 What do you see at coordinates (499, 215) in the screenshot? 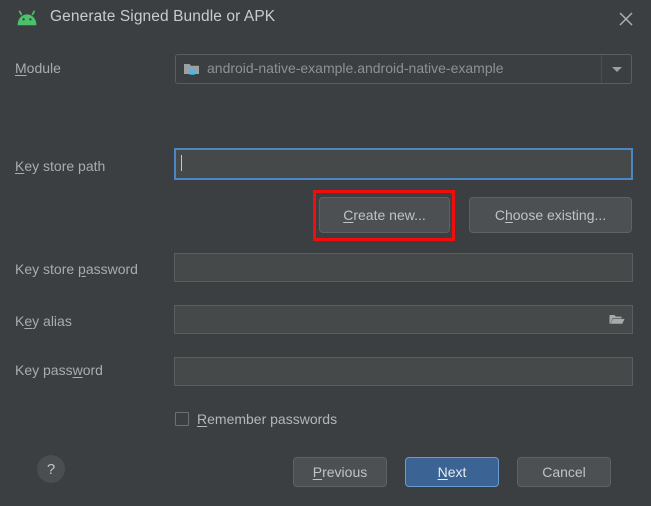
I see `choose-existing-prefix: C` at bounding box center [499, 215].